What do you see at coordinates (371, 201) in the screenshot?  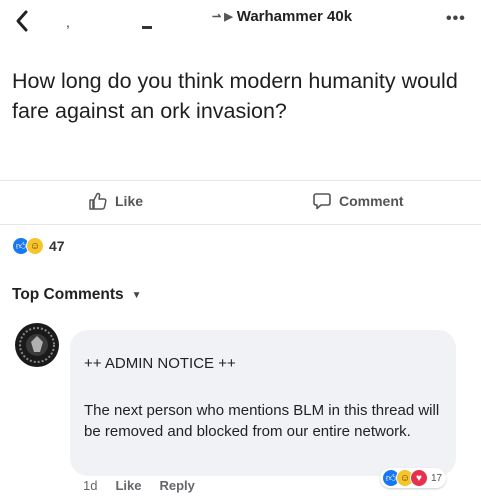 I see `comment-label: Comment` at bounding box center [371, 201].